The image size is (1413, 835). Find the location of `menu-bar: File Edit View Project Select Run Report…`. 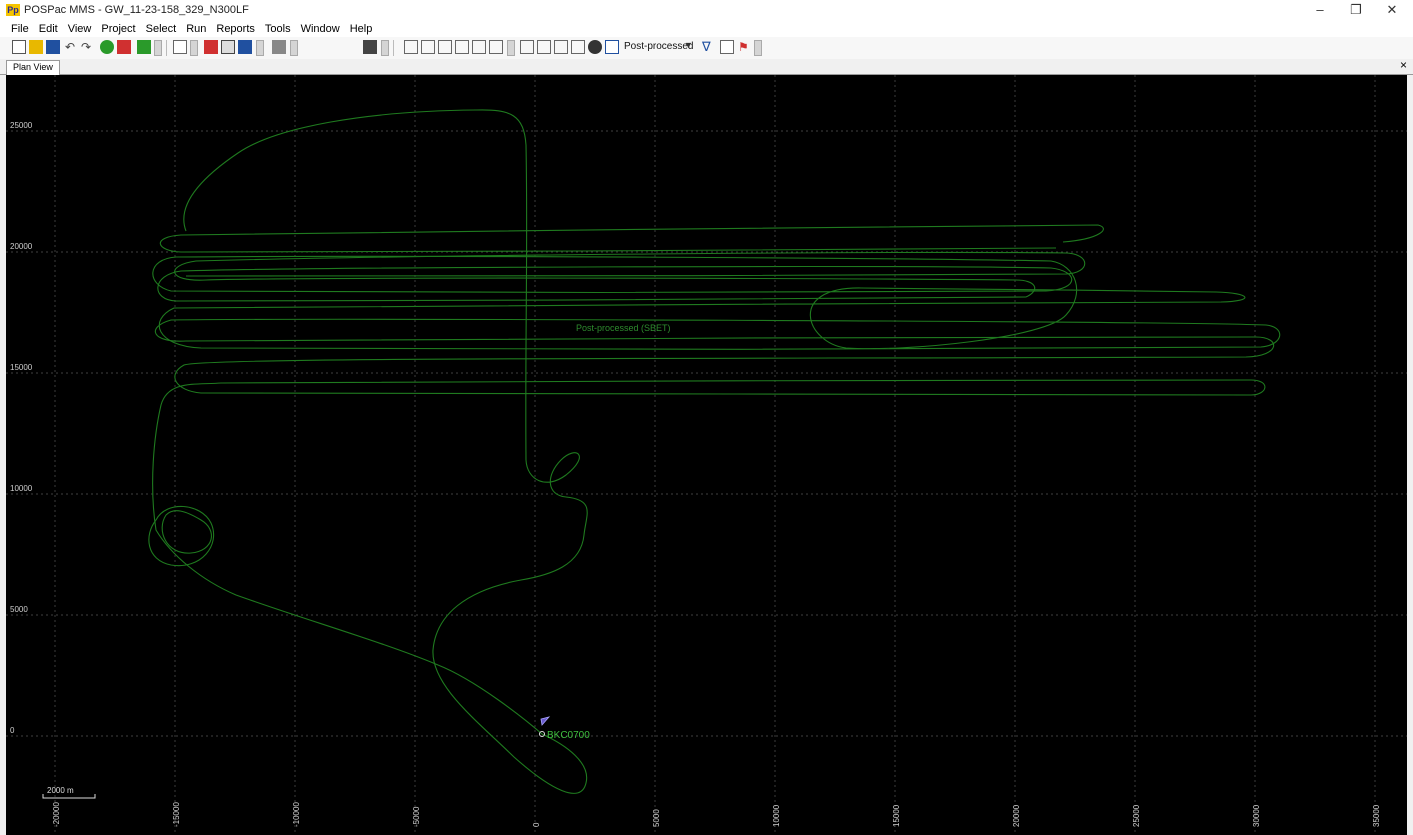

menu-bar: File Edit View Project Select Run Report… is located at coordinates (706, 28).